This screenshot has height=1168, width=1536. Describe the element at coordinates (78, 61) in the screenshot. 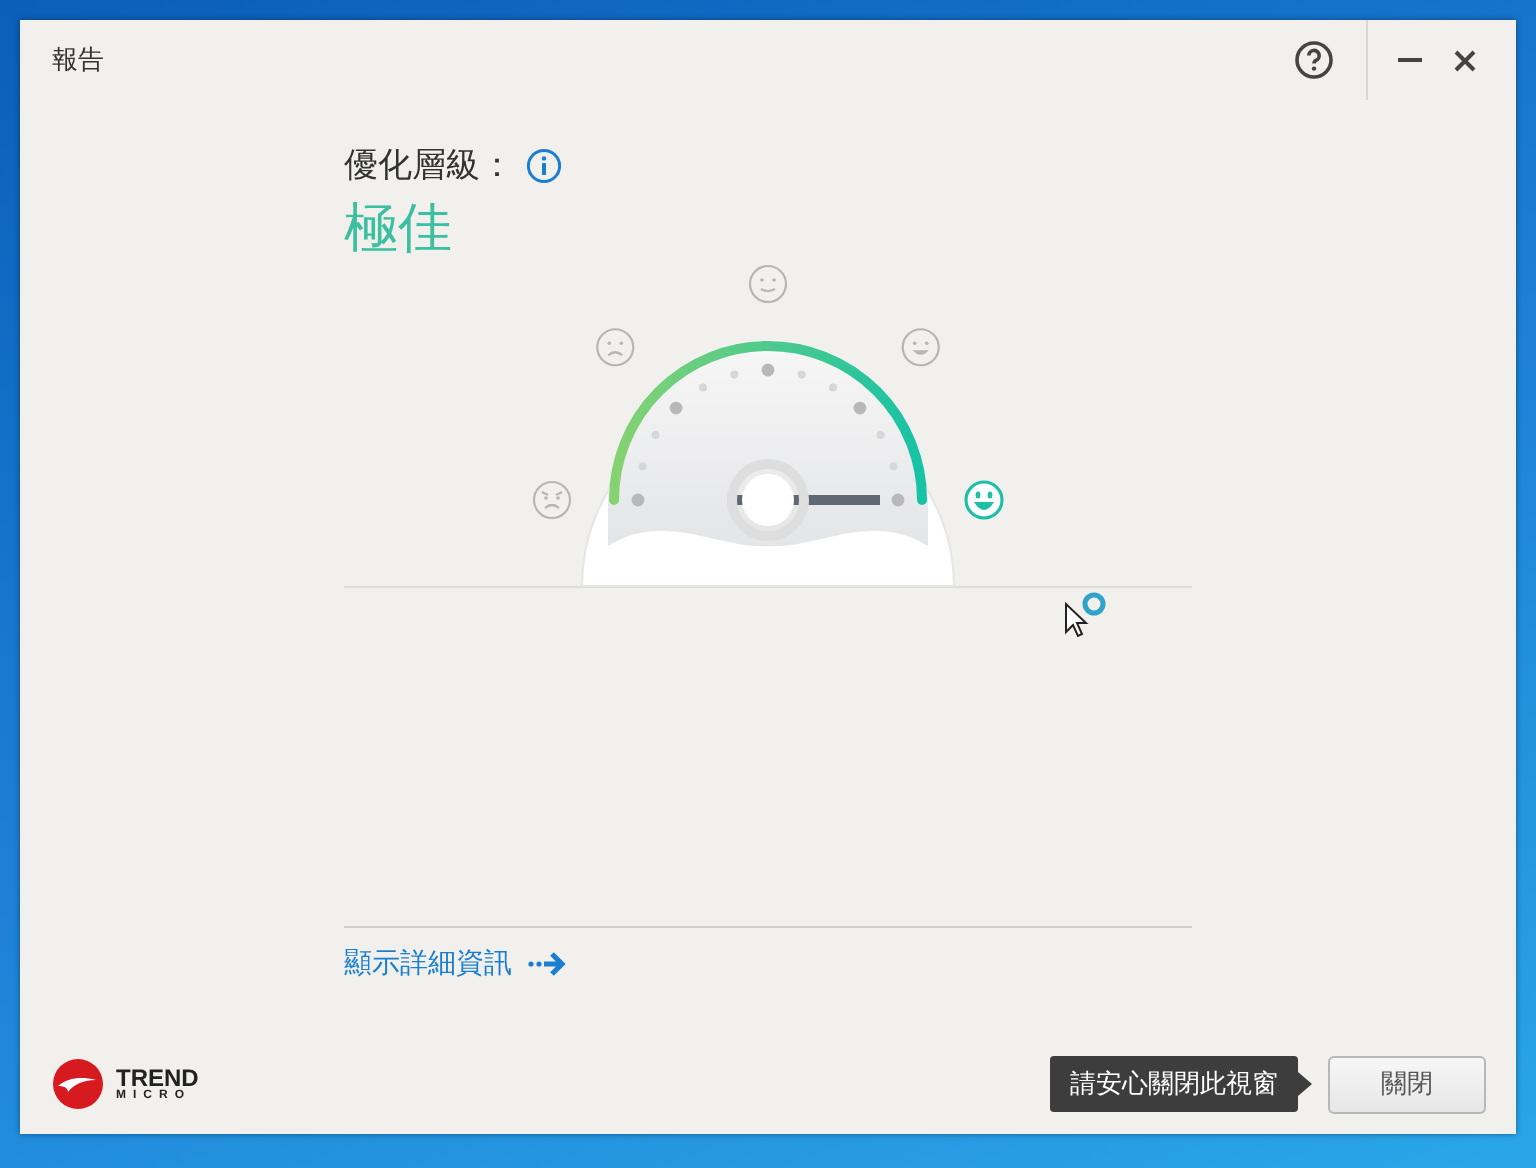

I see `window-title: 報告` at that location.